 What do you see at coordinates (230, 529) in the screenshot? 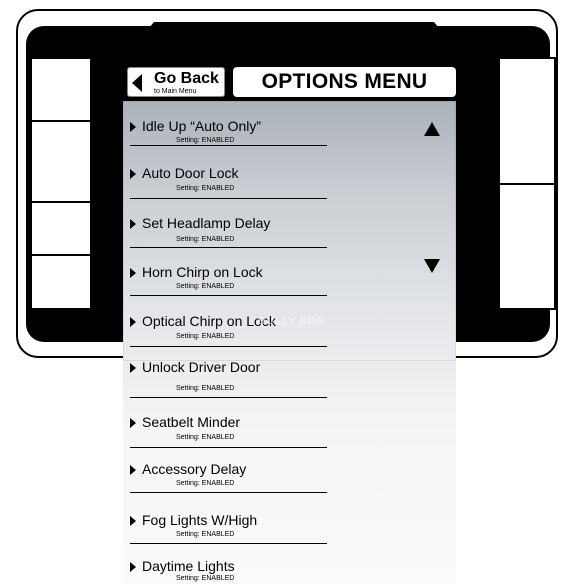
I see `menu-item-fog-lights: Fog Lights W/High Setting: ENABLED` at bounding box center [230, 529].